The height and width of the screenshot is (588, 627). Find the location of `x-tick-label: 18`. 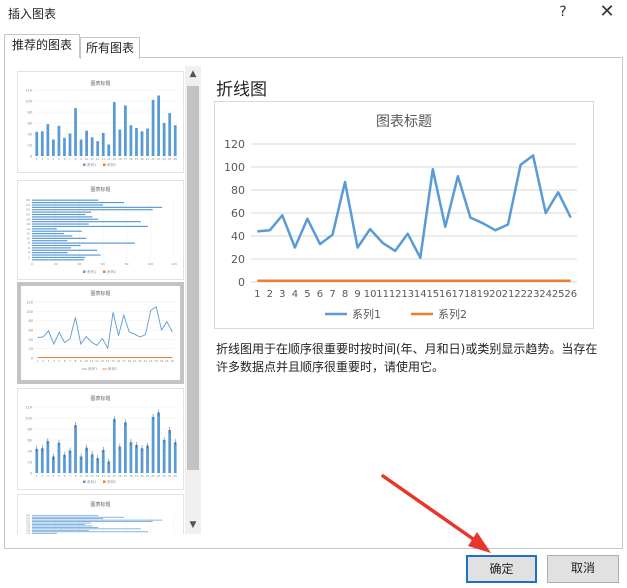

x-tick-label: 18 is located at coordinates (470, 294).